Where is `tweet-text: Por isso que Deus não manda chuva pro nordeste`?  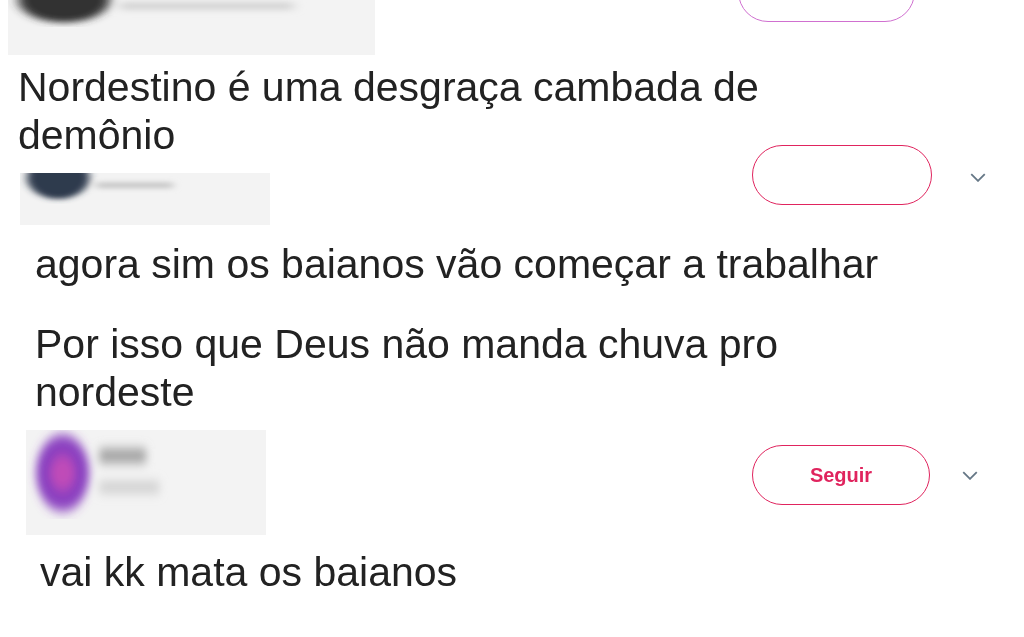
tweet-text: Por isso que Deus não manda chuva pro nordeste is located at coordinates (406, 368).